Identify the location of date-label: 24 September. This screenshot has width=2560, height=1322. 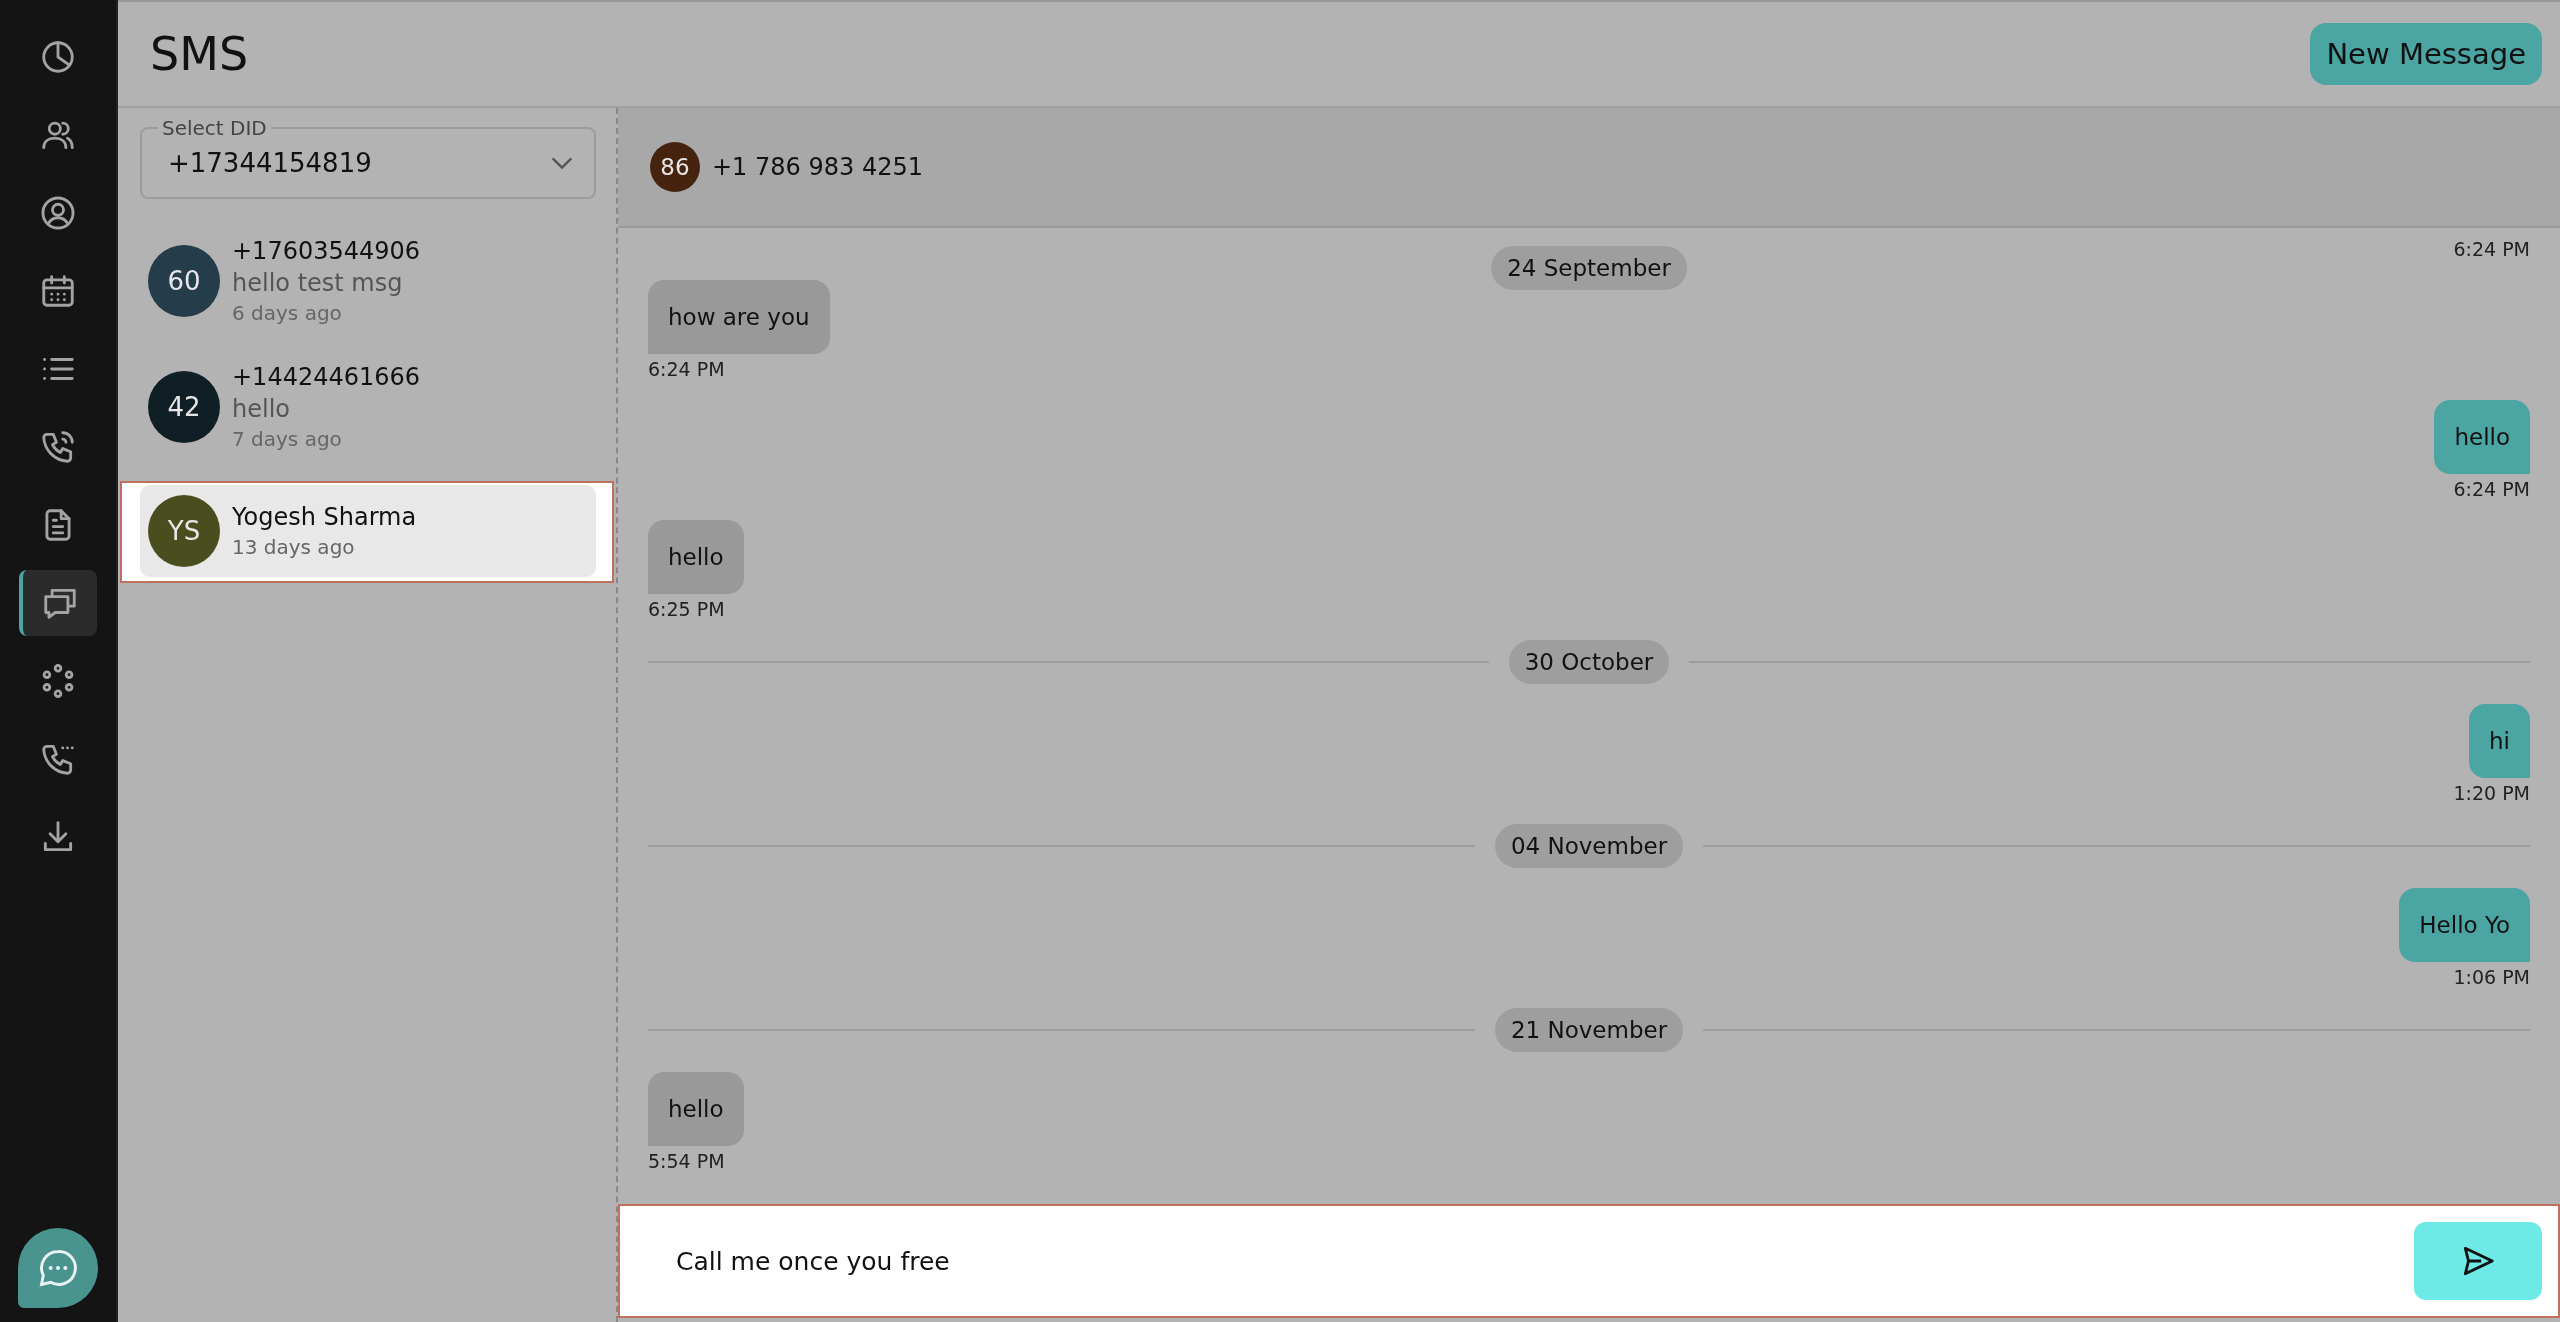
(1589, 268).